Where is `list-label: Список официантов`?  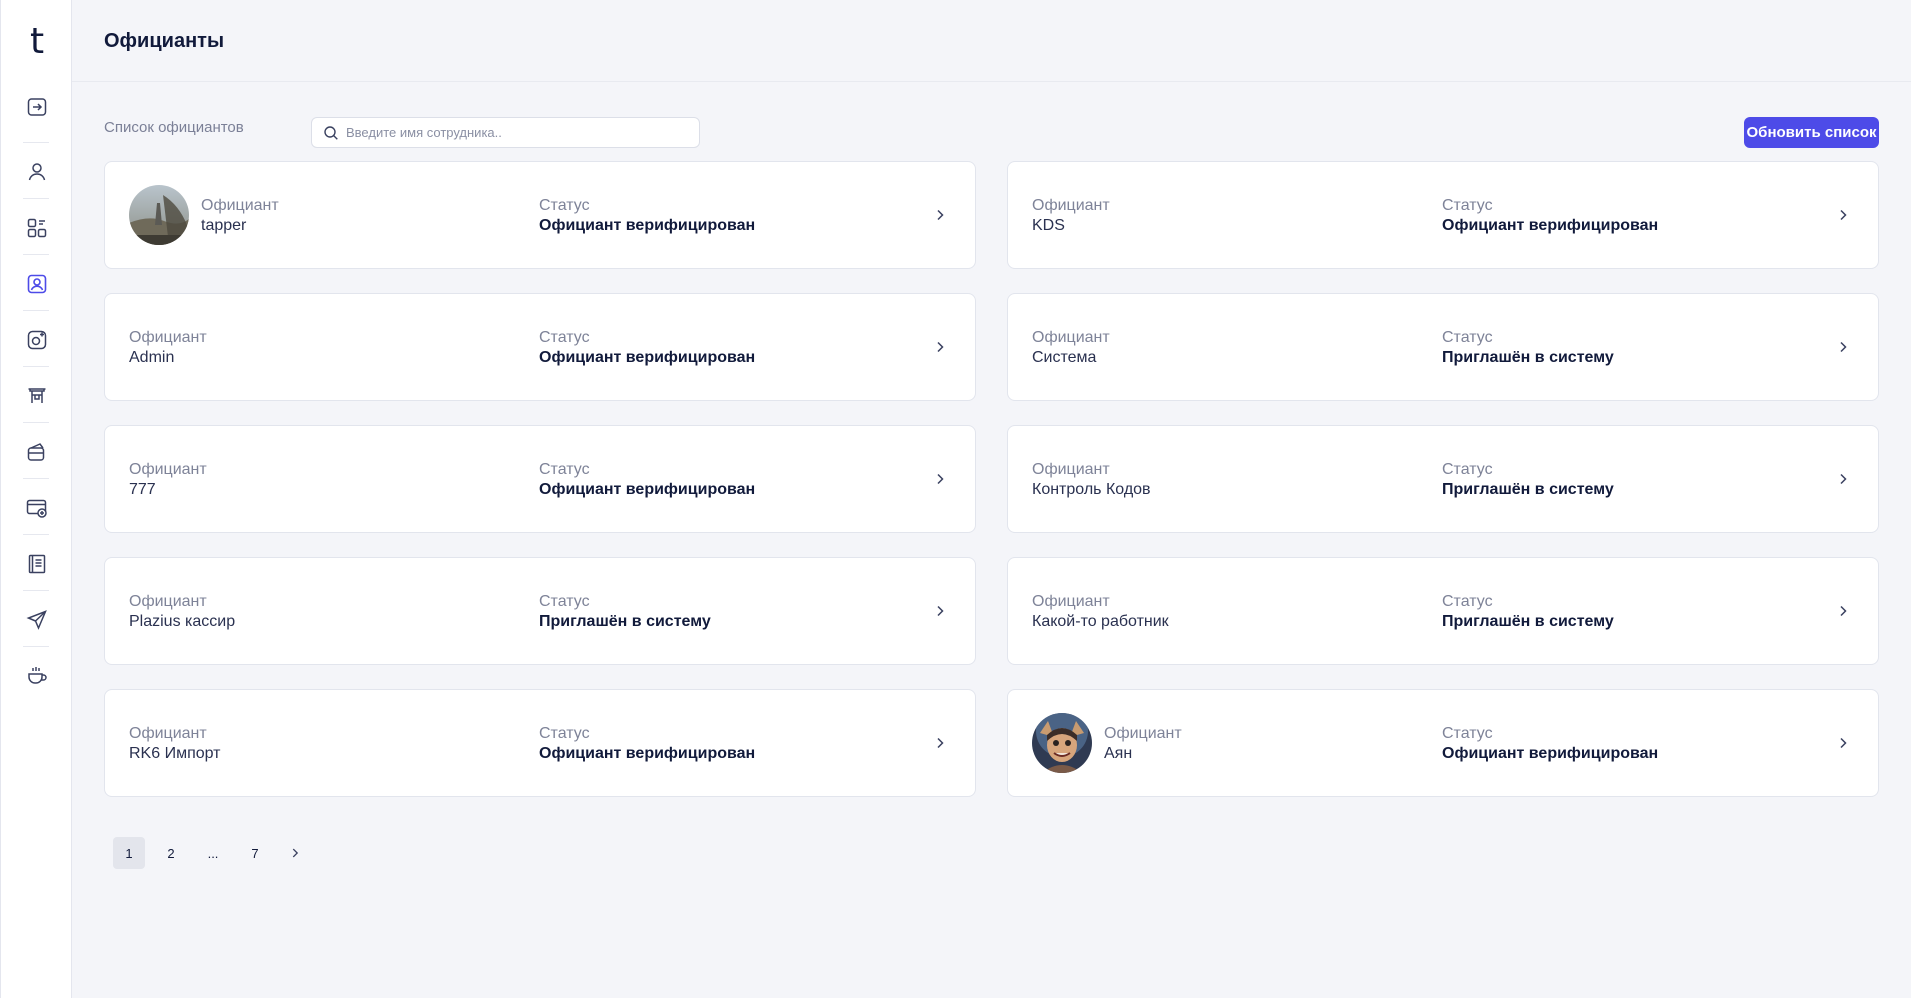
list-label: Список официантов is located at coordinates (174, 127).